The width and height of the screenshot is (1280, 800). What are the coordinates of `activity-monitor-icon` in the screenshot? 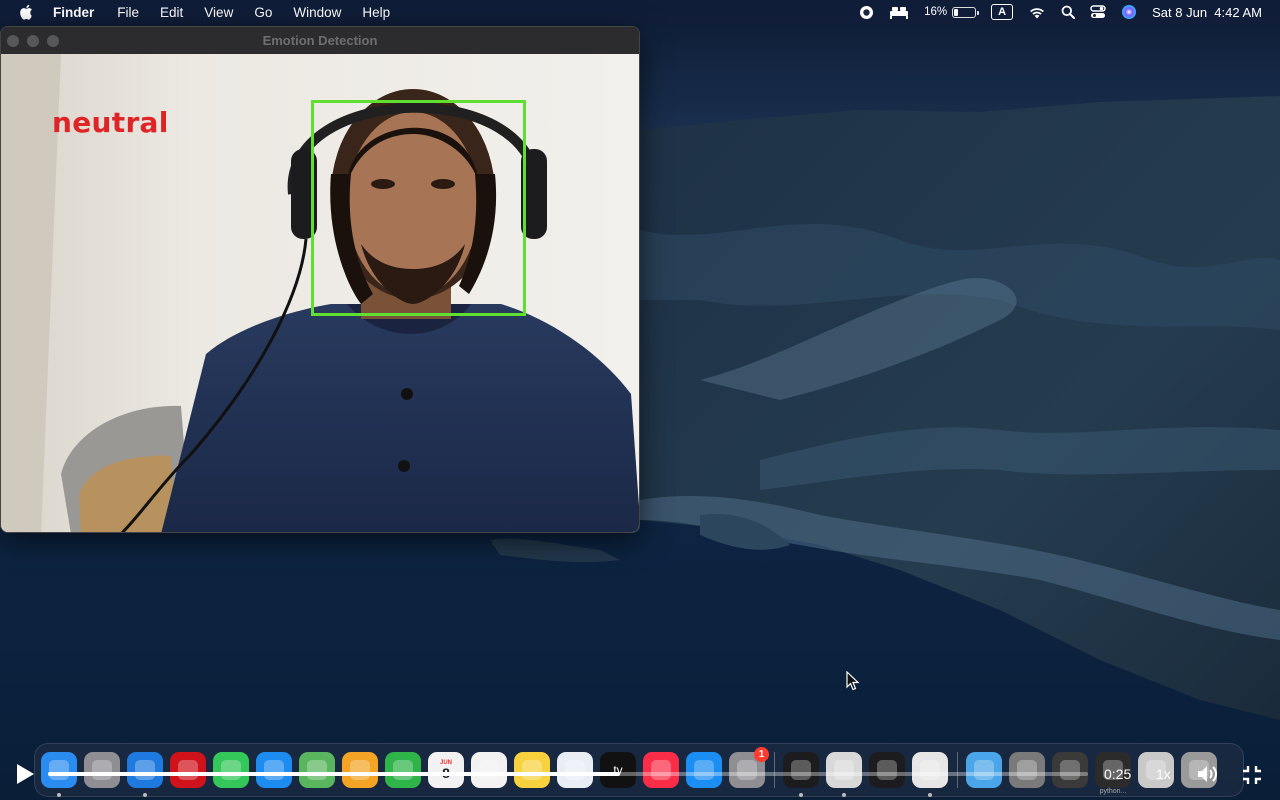 It's located at (887, 770).